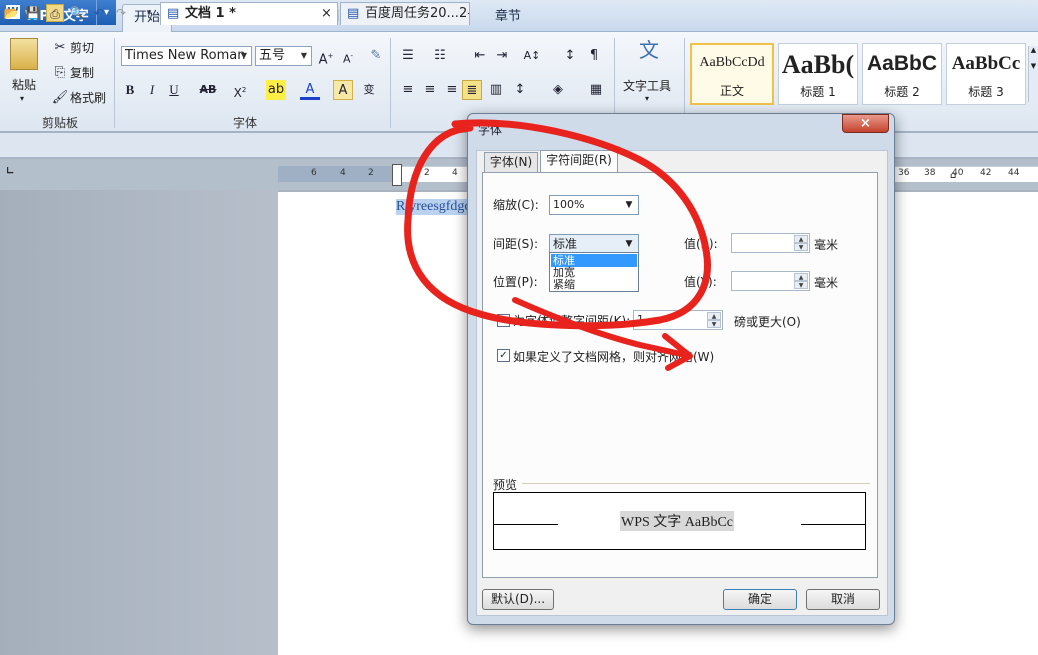 The height and width of the screenshot is (655, 1038). I want to click on format-painter-button: 格式刷, so click(88, 97).